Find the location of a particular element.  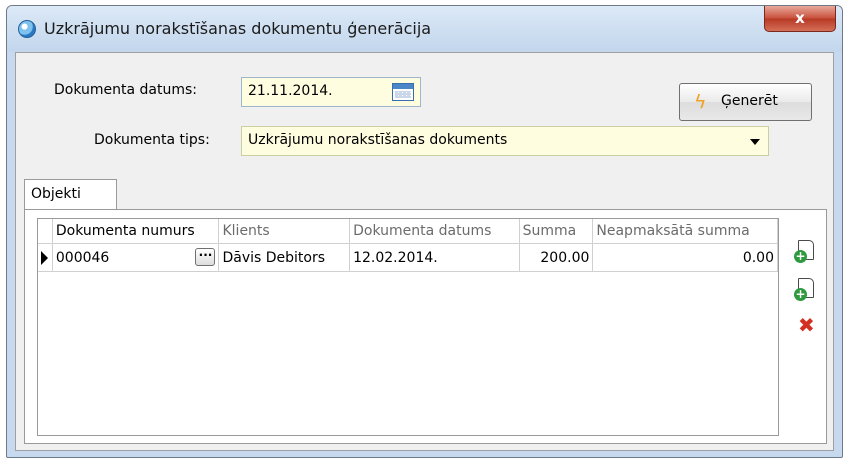

document-type-value: Uzkrājumu norakstīšanas dokuments is located at coordinates (378, 140).